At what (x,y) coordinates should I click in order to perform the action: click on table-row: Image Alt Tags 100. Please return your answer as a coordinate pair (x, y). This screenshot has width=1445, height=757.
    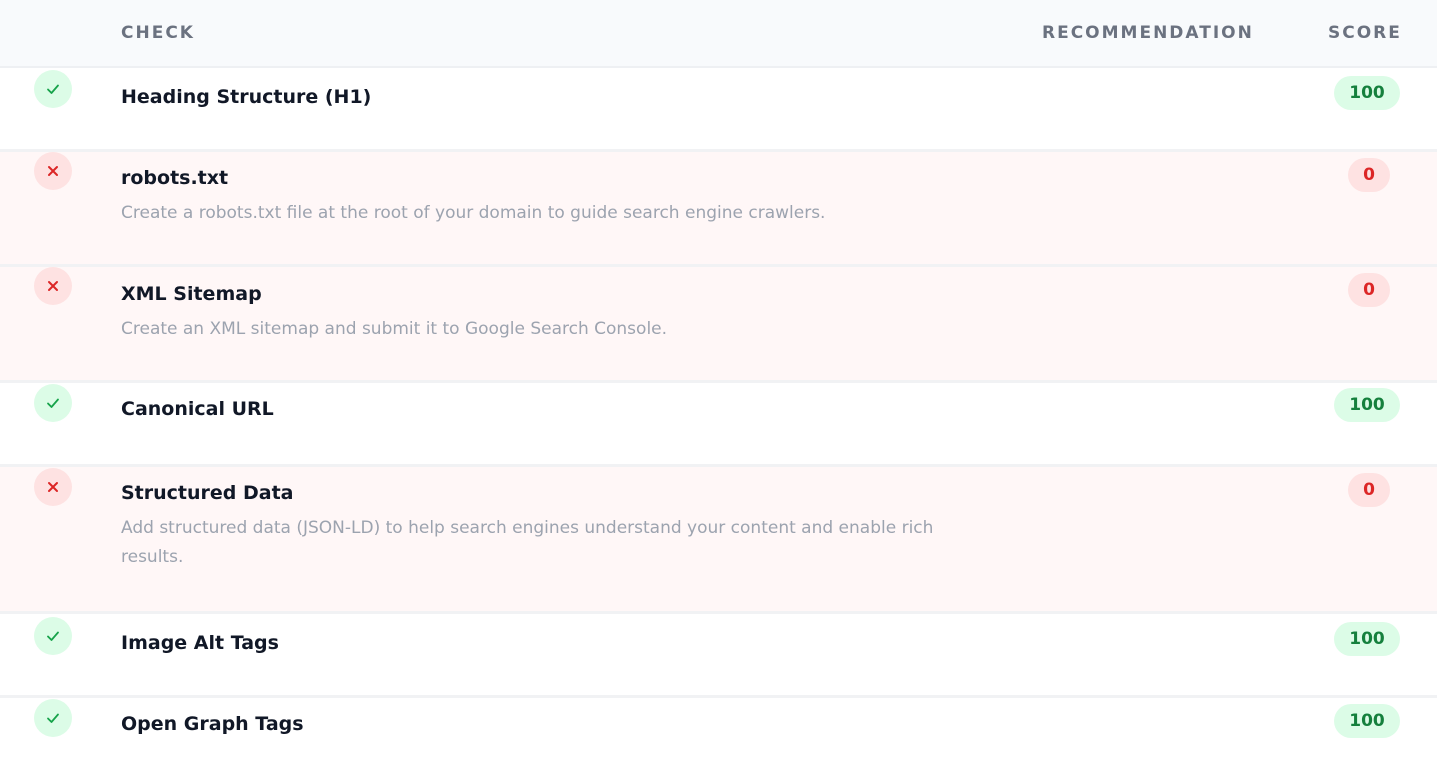
    Looking at the image, I should click on (718, 656).